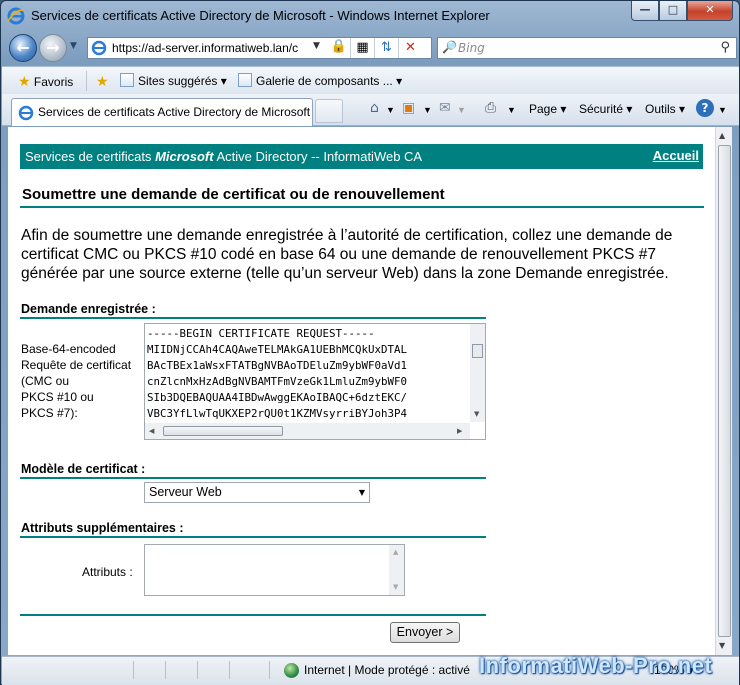  I want to click on favorites-button: ★ Favoris, so click(45, 81).